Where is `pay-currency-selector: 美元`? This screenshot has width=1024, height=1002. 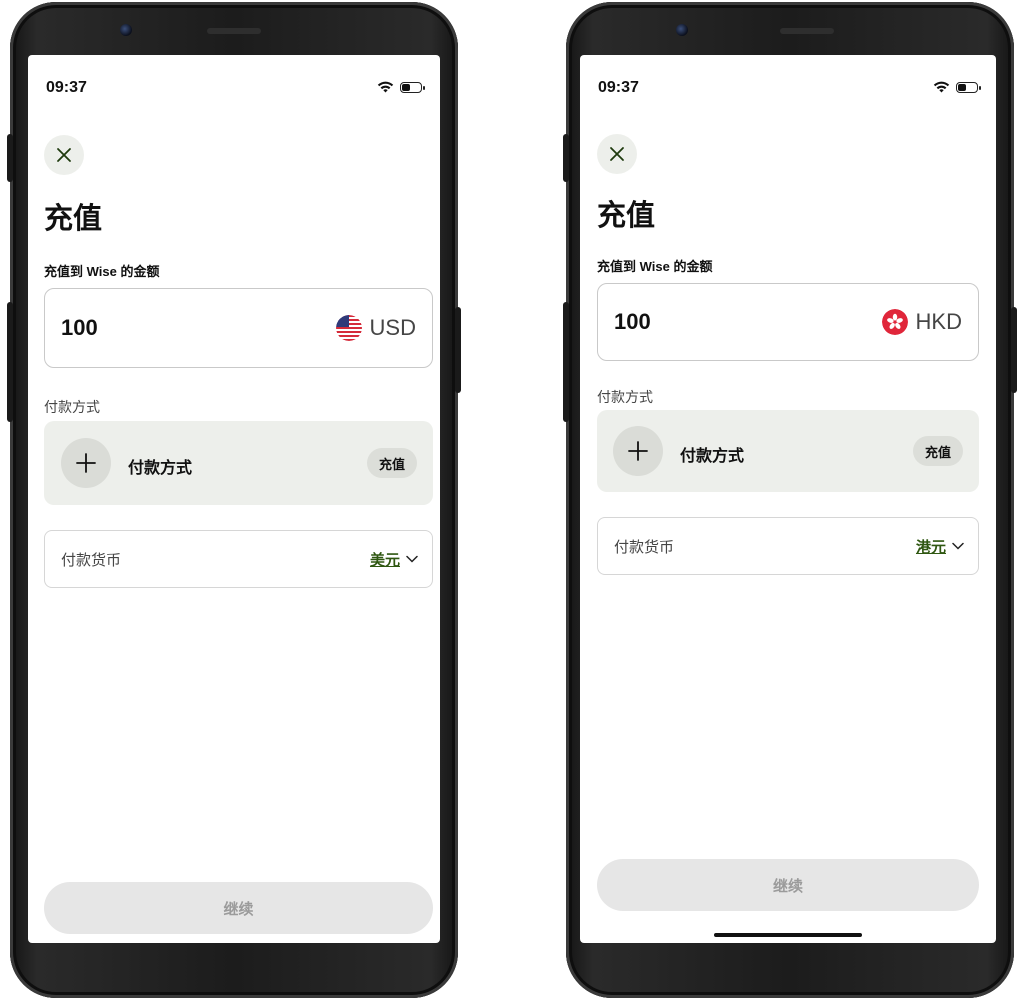 pay-currency-selector: 美元 is located at coordinates (394, 559).